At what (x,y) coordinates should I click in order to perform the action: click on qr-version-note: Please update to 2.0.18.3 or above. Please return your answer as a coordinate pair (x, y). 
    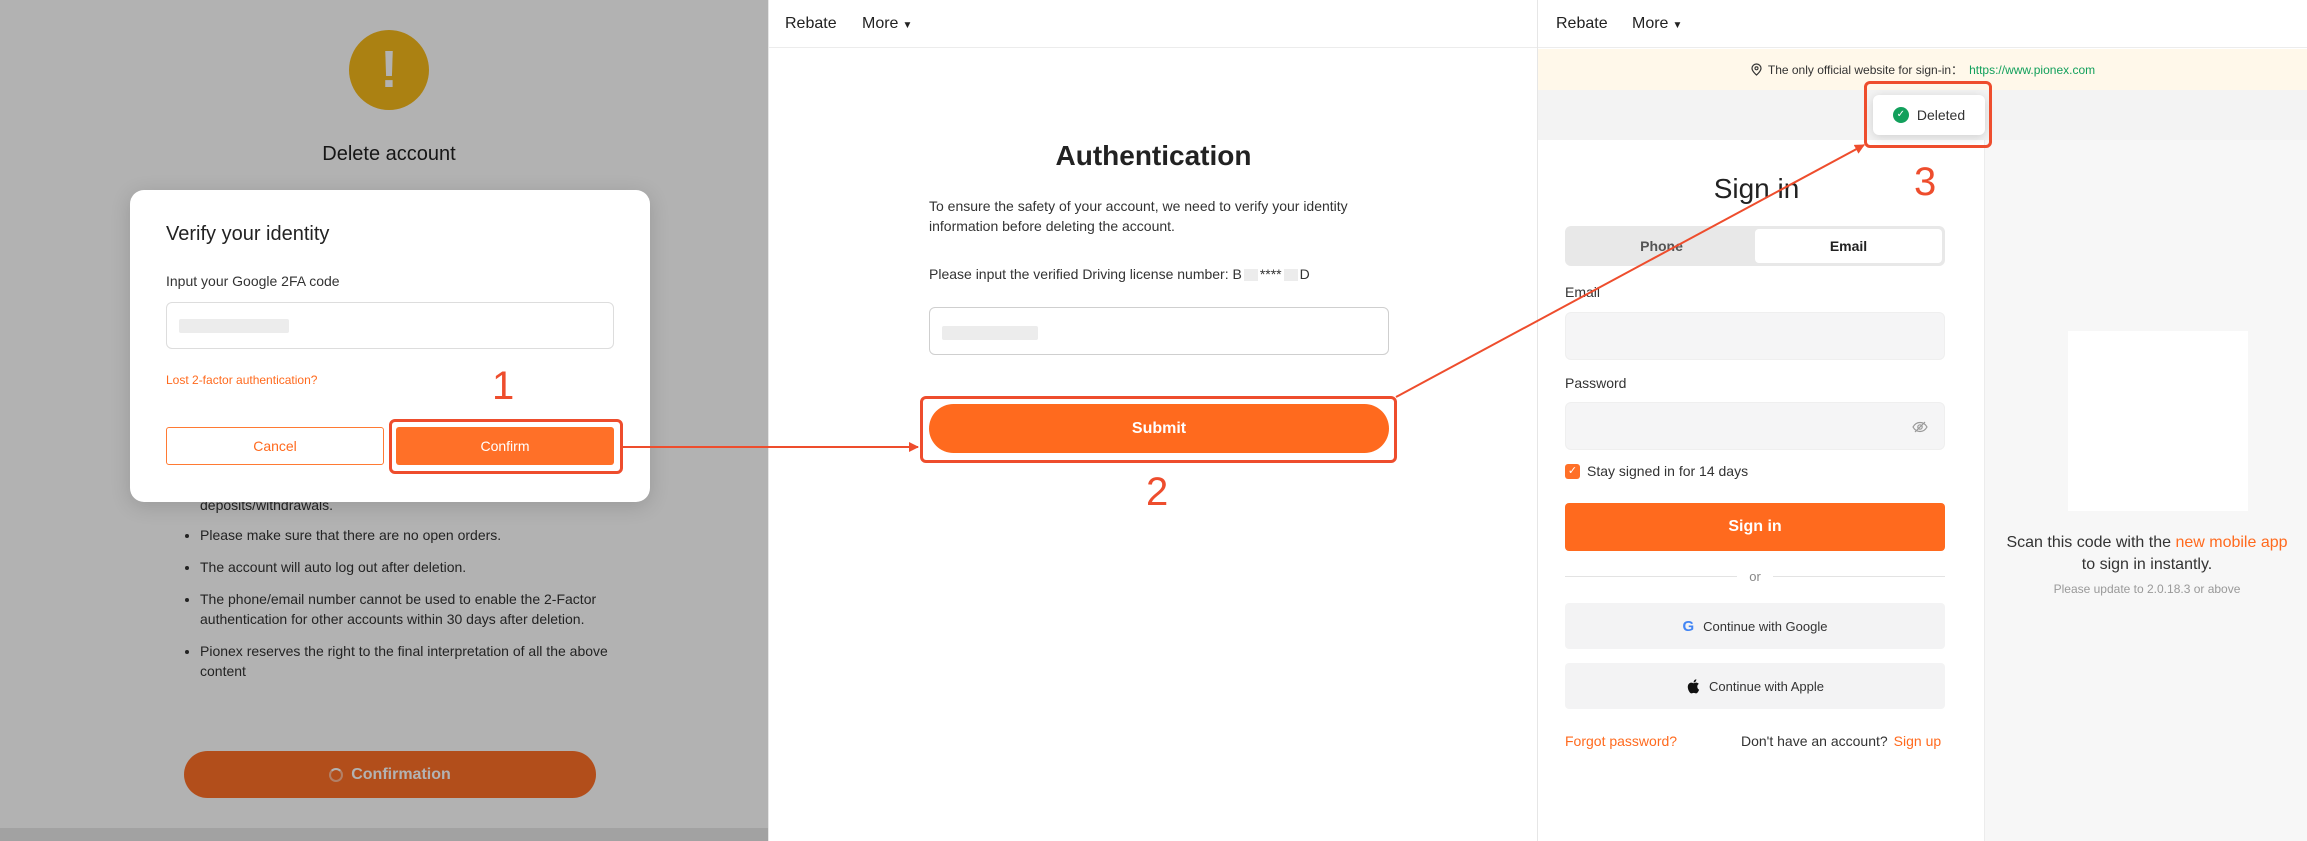
    Looking at the image, I should click on (2147, 589).